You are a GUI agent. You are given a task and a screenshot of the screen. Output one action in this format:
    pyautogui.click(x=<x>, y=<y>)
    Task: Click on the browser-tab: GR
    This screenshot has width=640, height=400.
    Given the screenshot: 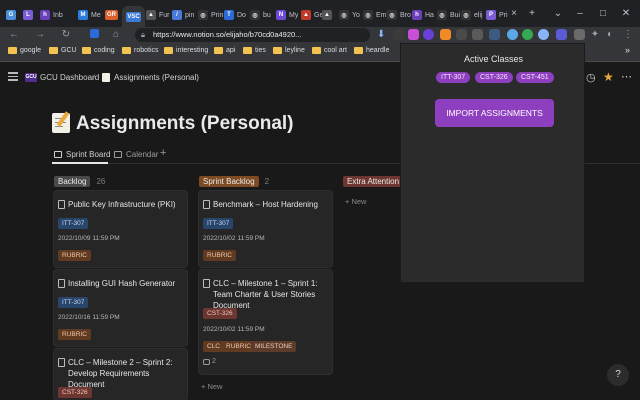 What is the action you would take?
    pyautogui.click(x=111, y=15)
    